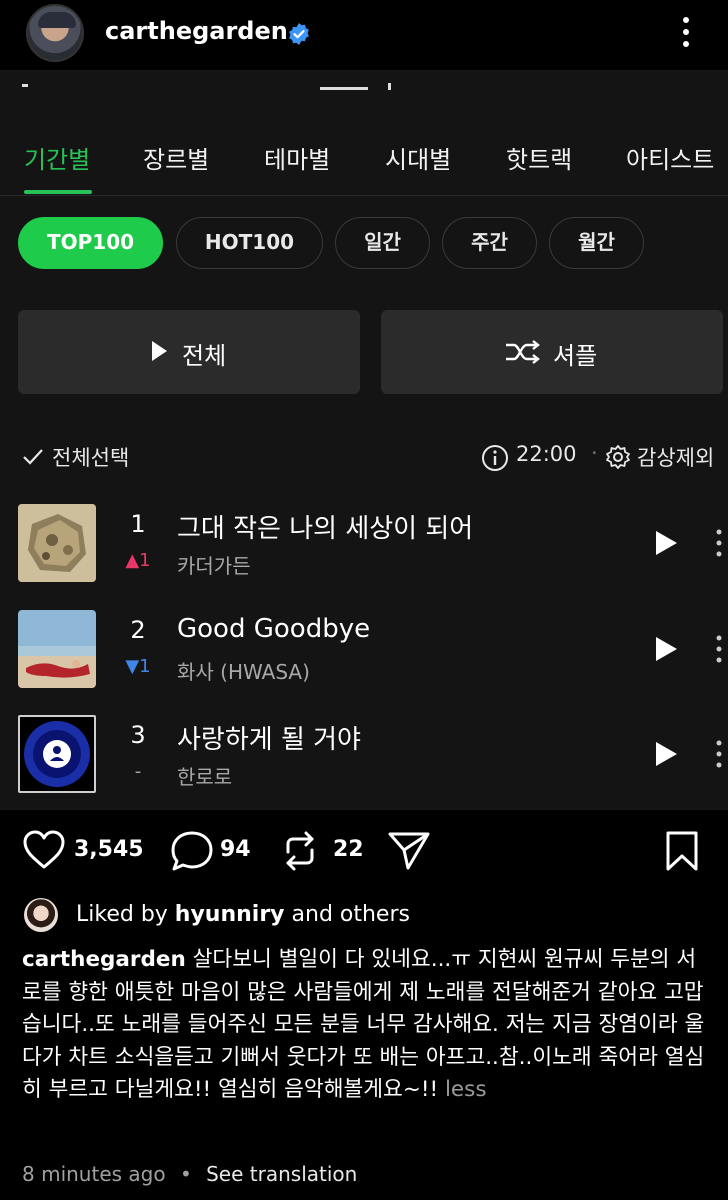  What do you see at coordinates (325, 529) in the screenshot?
I see `track-title: 그대 작은 나의 세상이 되어` at bounding box center [325, 529].